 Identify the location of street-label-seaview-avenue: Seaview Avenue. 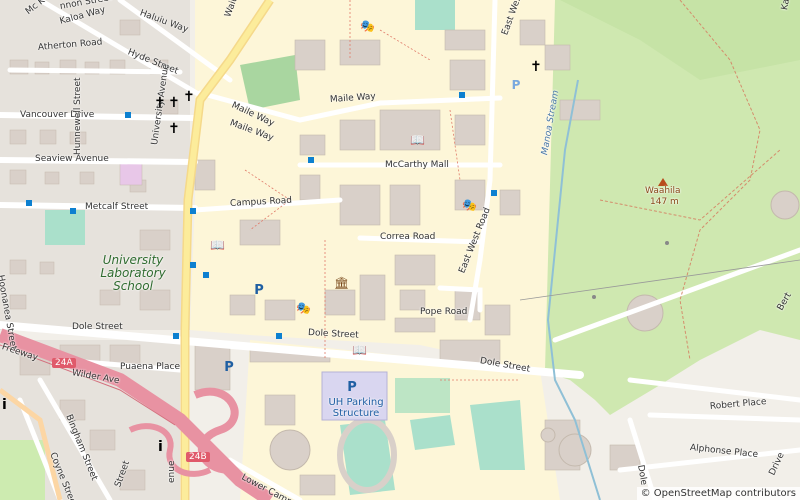
(72, 159).